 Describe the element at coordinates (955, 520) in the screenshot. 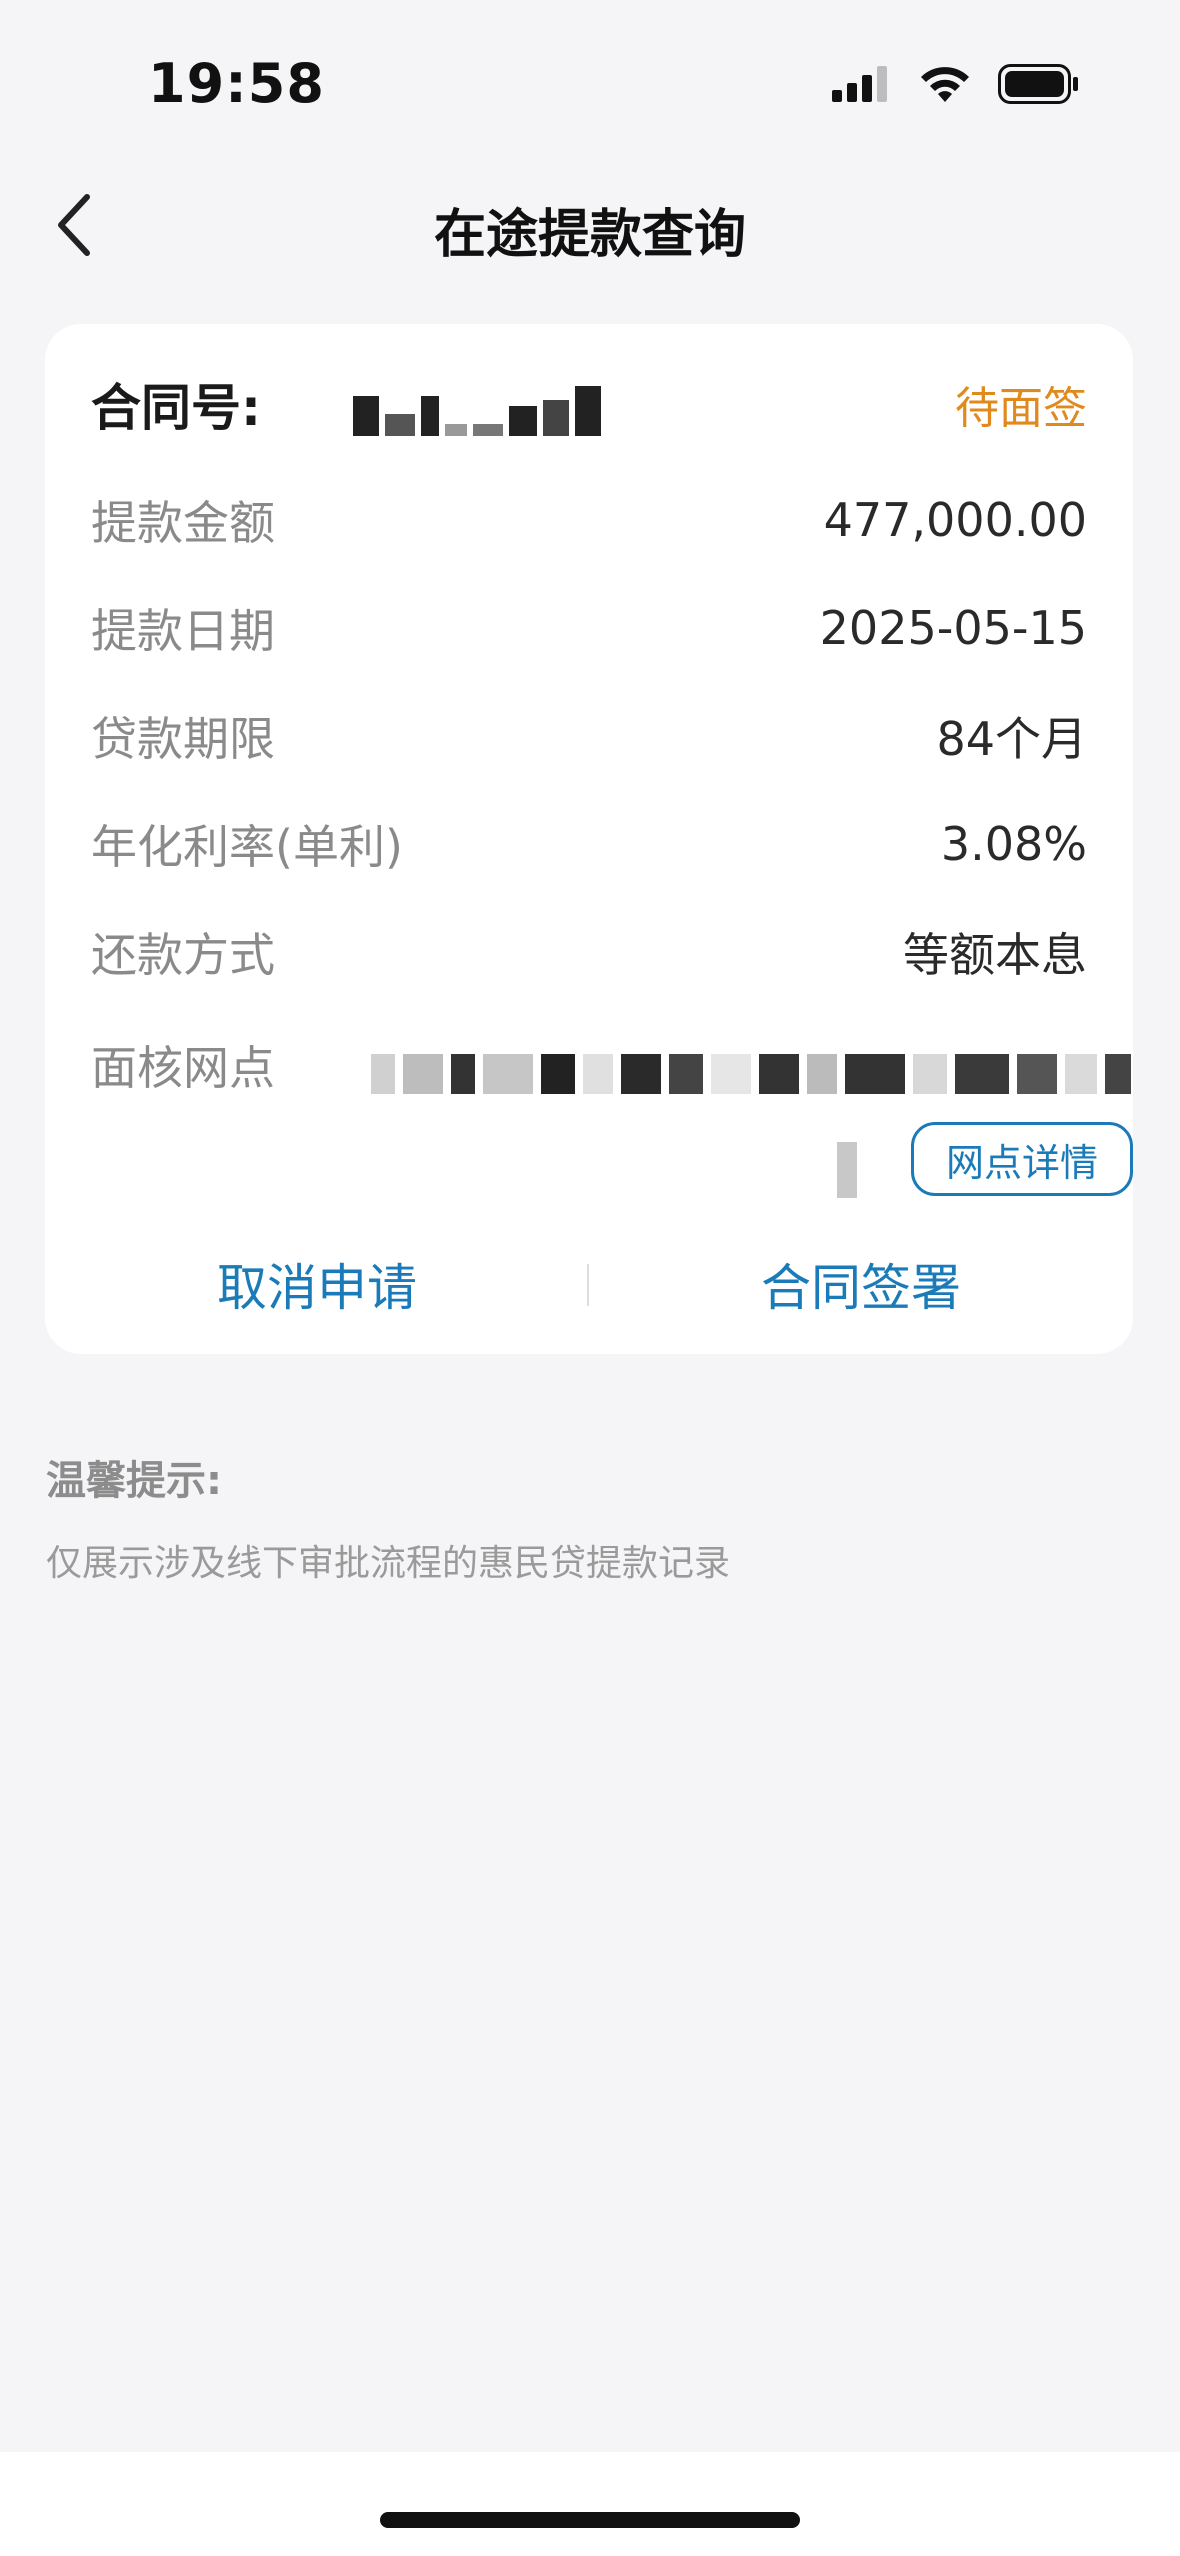

I see `detail-value: 477,000.00` at that location.